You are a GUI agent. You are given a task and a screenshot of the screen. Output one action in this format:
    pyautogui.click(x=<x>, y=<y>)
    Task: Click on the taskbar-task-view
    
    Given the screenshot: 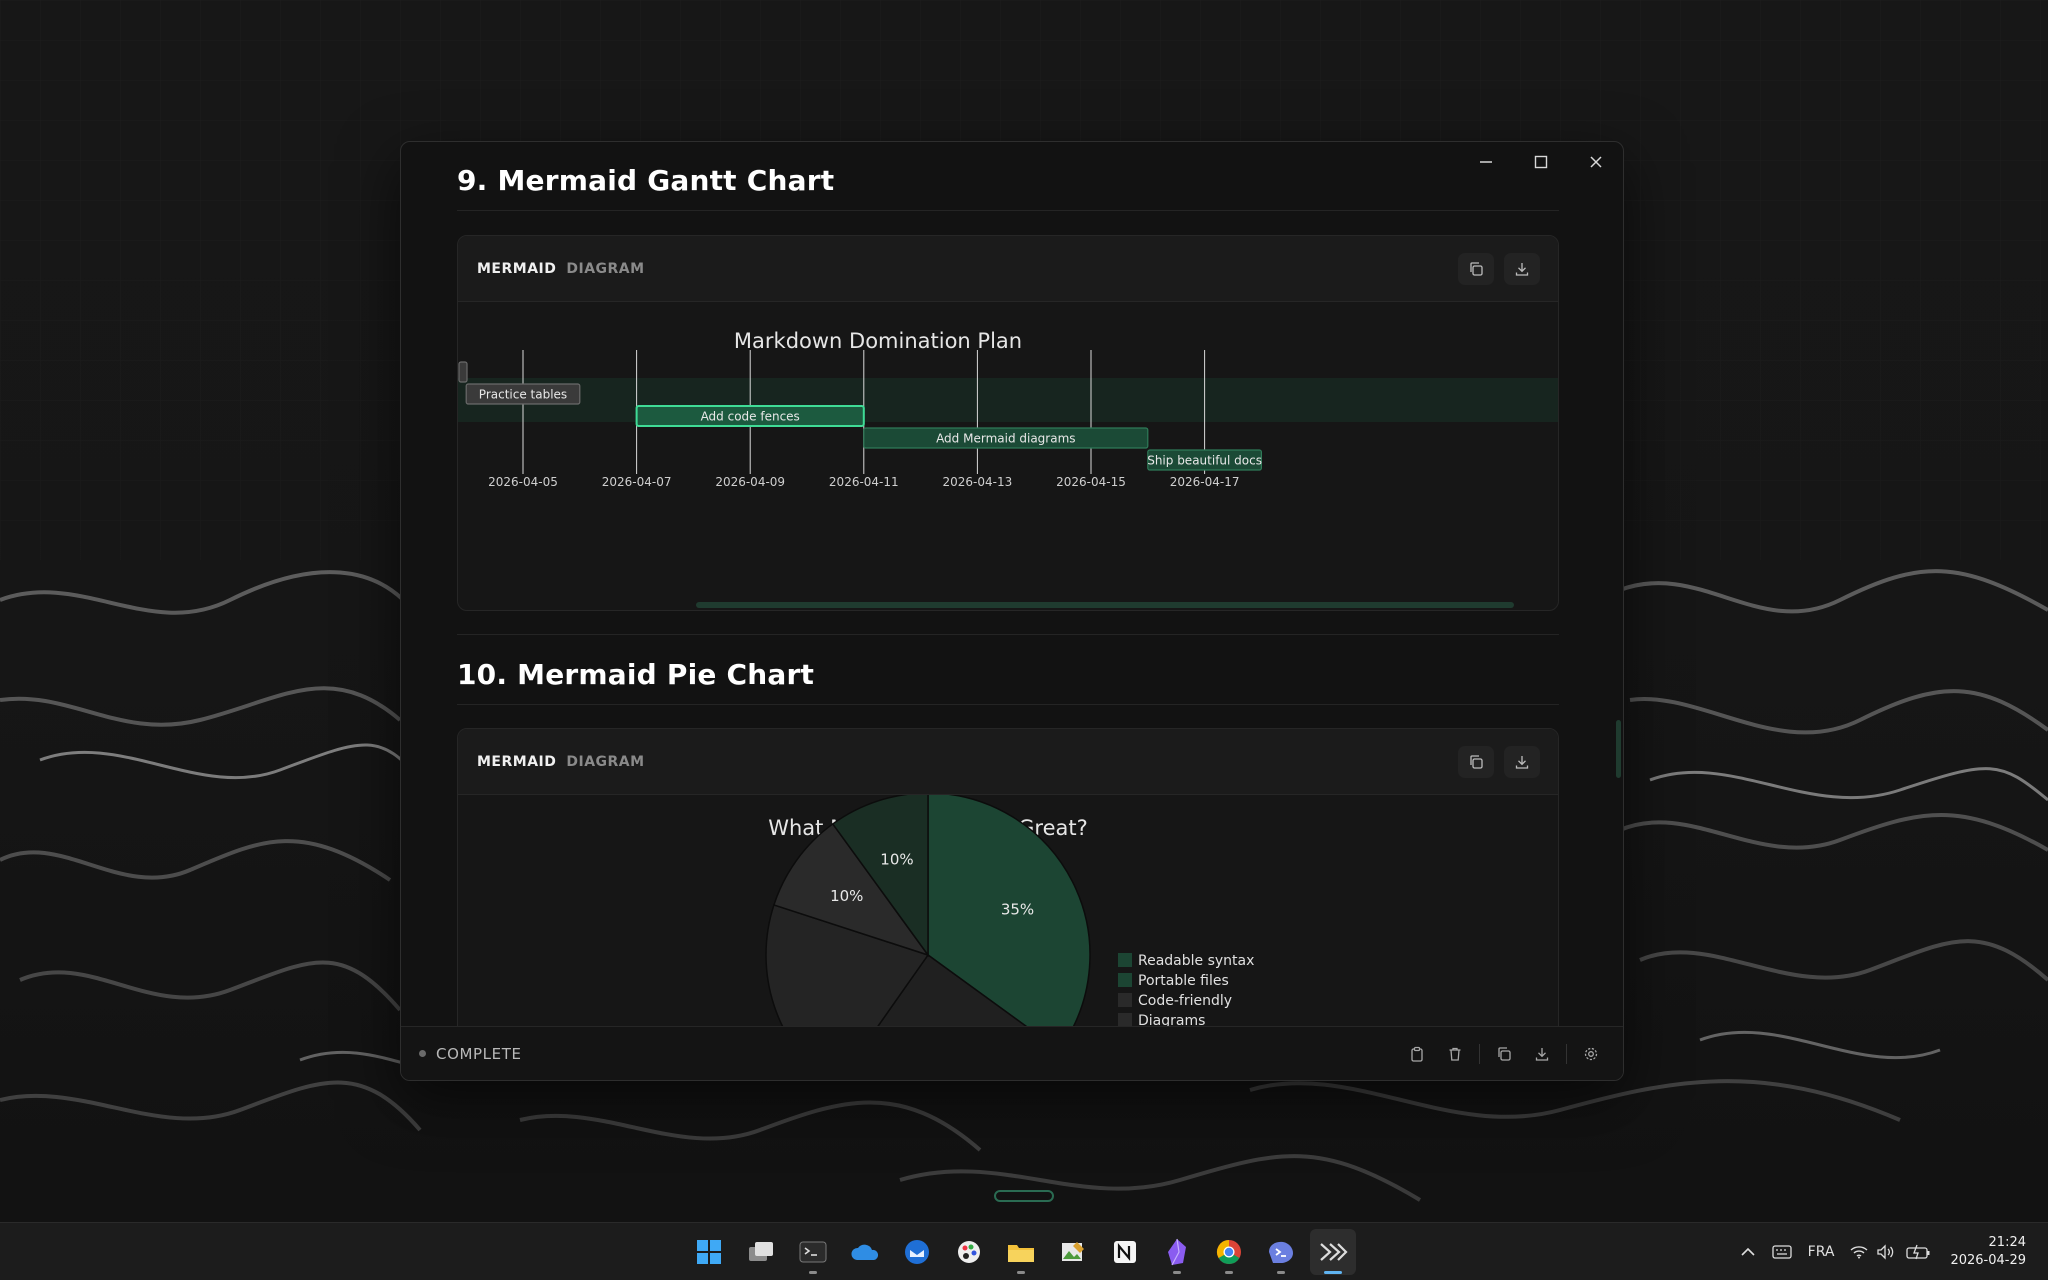 What is the action you would take?
    pyautogui.click(x=761, y=1252)
    